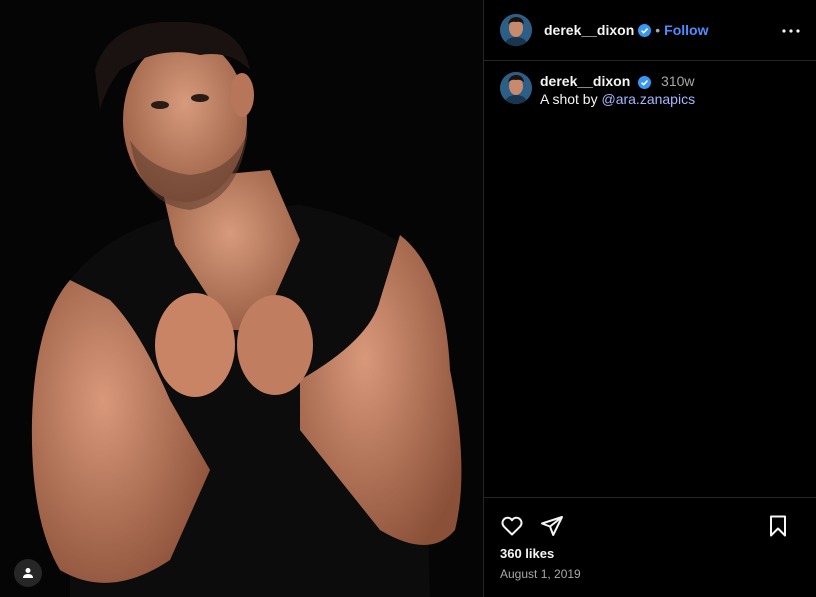 The height and width of the screenshot is (597, 816). I want to click on action-bar, so click(650, 526).